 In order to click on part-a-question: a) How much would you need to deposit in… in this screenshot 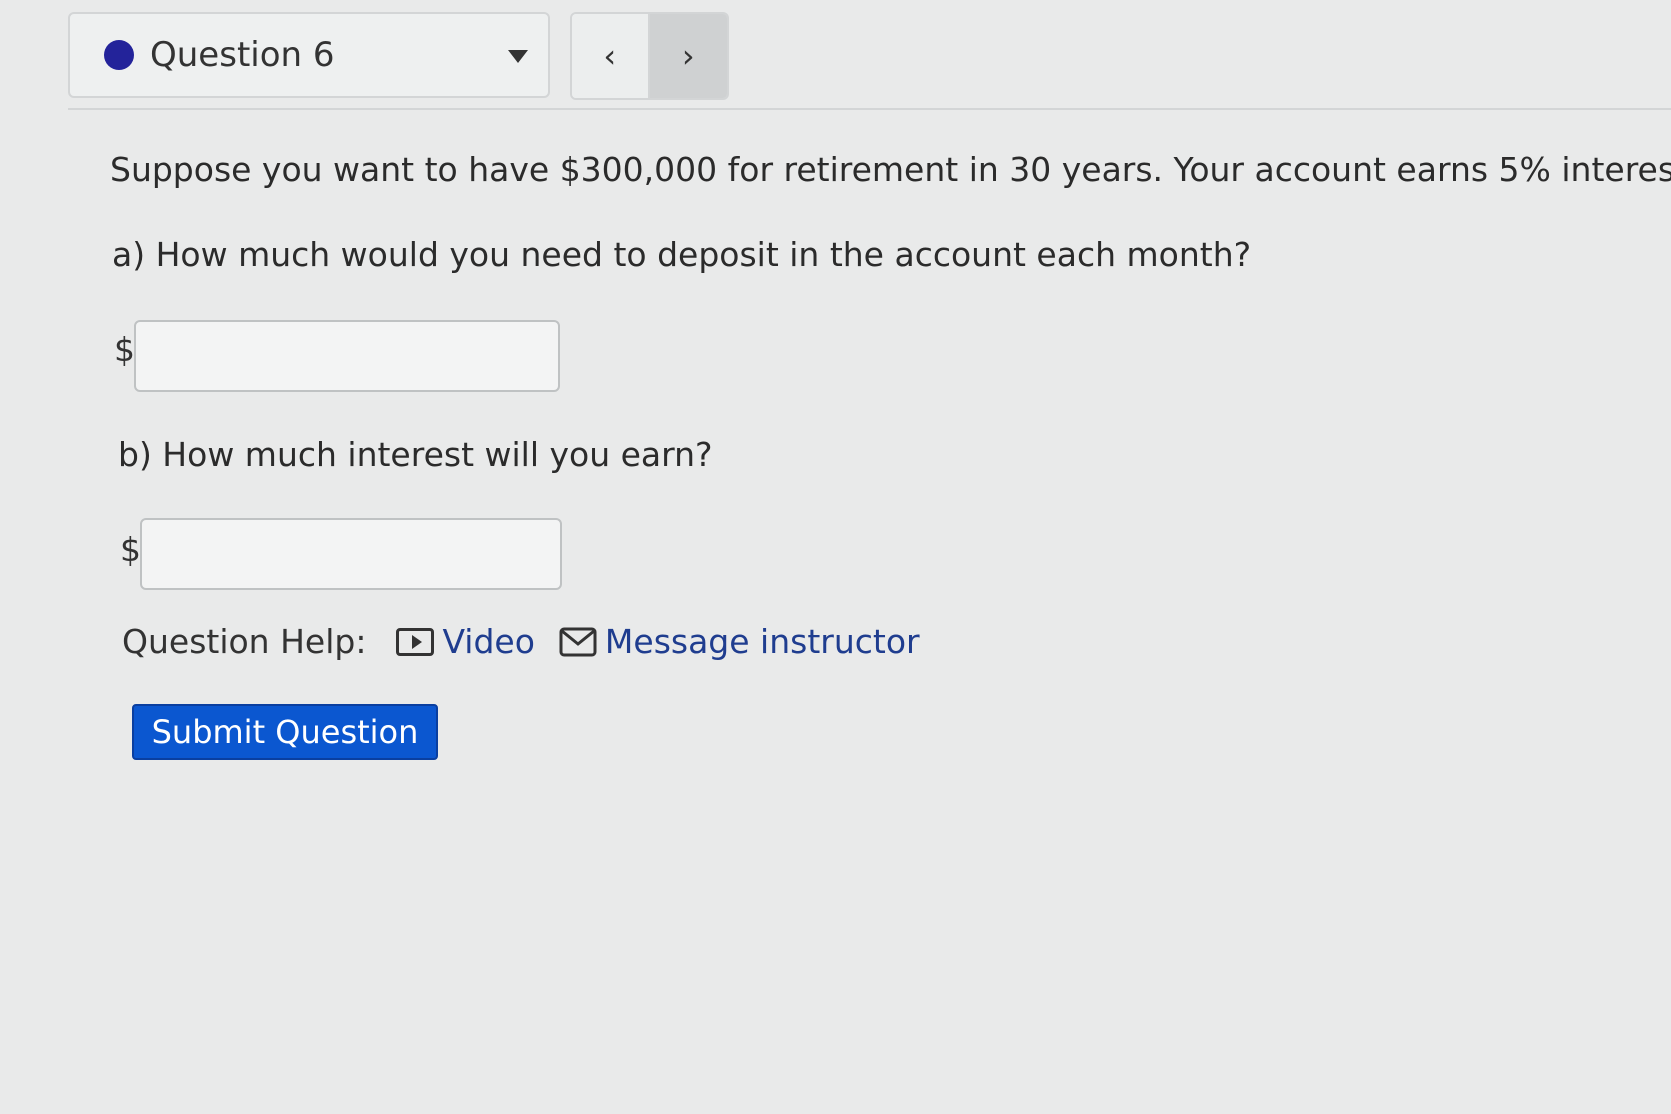, I will do `click(682, 254)`.